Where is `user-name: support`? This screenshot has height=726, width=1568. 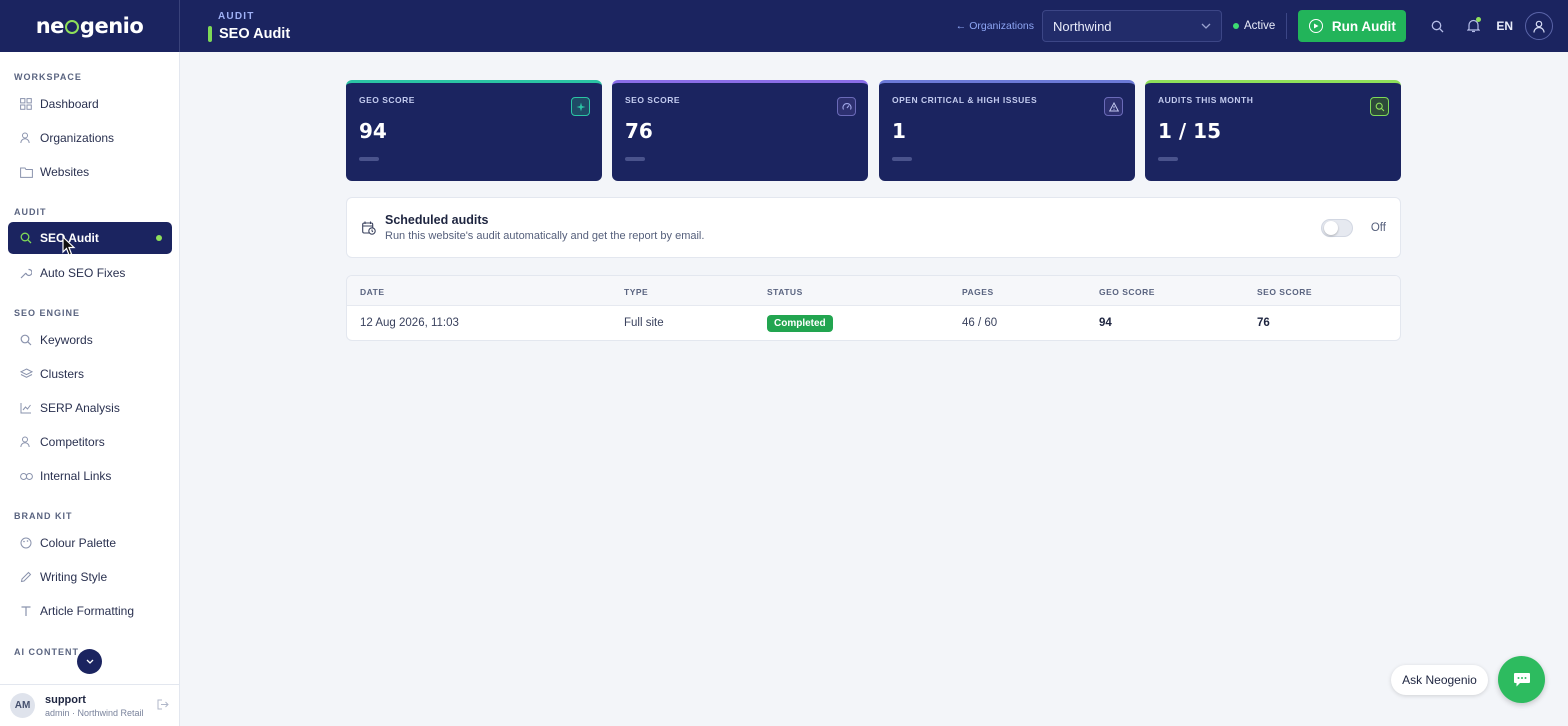
user-name: support is located at coordinates (65, 699).